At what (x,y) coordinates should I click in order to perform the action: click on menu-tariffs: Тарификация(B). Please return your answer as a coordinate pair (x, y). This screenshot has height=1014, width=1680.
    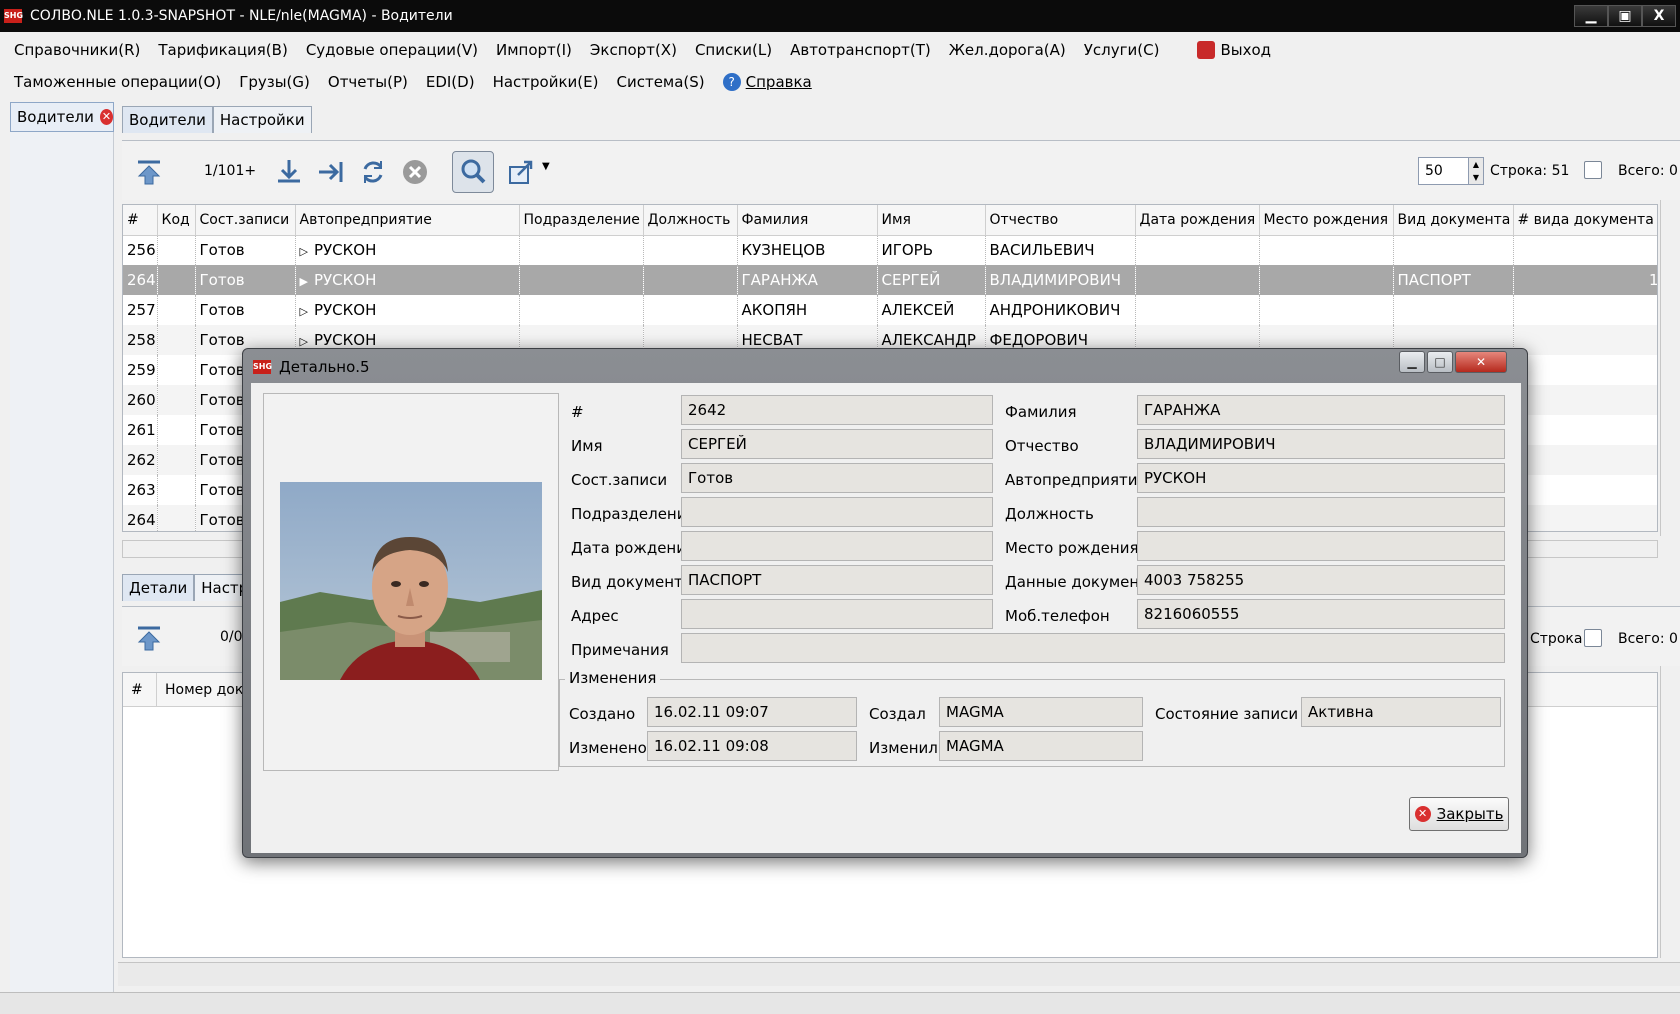
    Looking at the image, I should click on (222, 50).